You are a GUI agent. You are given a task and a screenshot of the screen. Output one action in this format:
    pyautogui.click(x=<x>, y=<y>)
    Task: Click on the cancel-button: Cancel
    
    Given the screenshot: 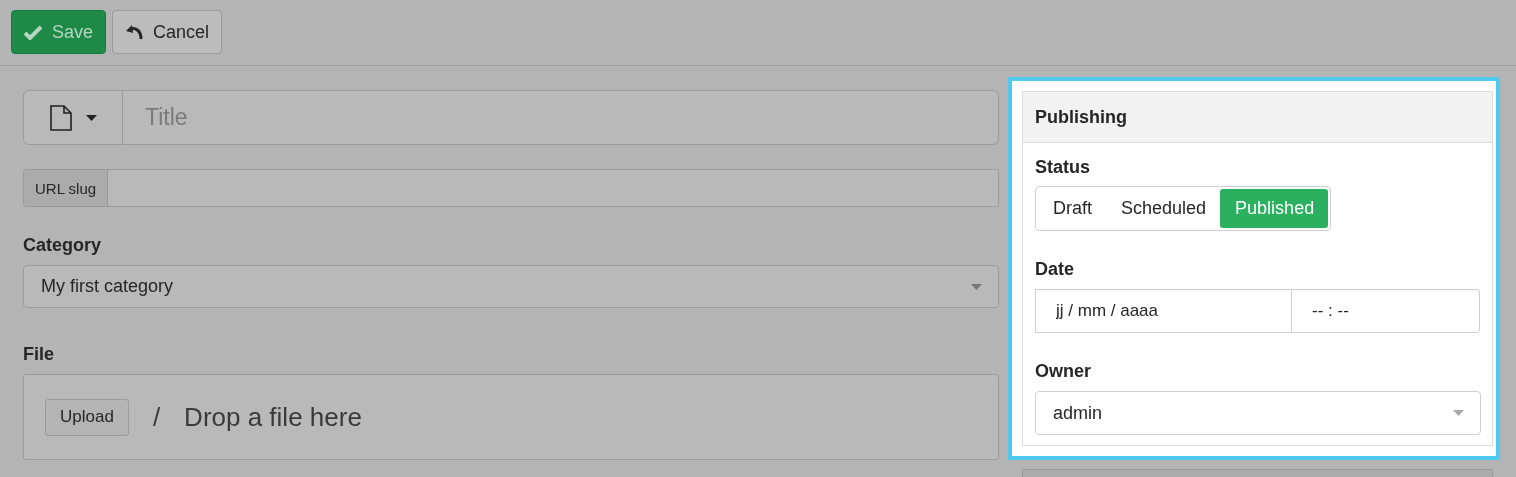 What is the action you would take?
    pyautogui.click(x=167, y=32)
    